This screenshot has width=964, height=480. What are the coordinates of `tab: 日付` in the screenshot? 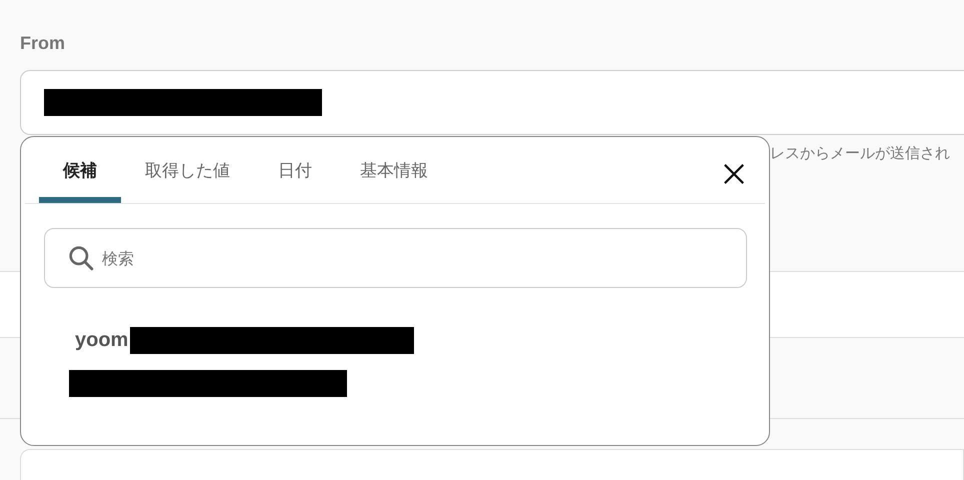 It's located at (295, 170).